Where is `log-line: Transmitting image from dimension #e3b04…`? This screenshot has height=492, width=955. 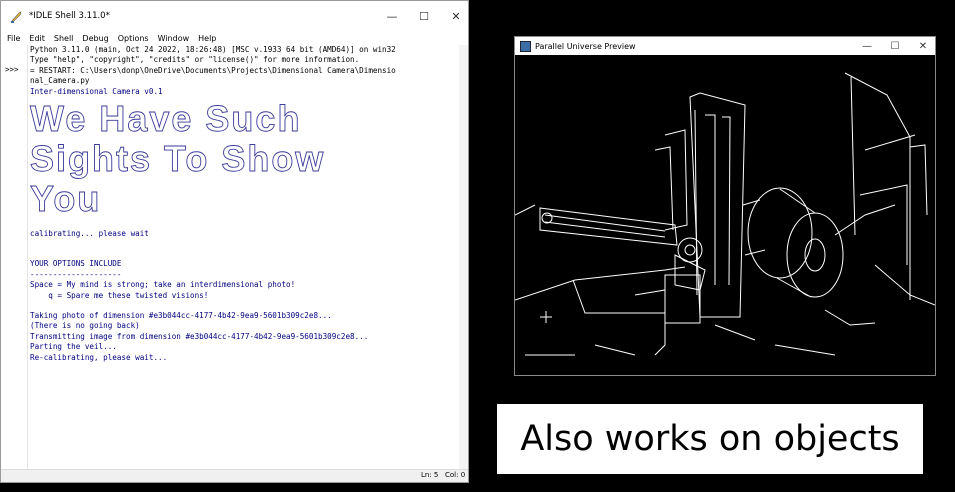
log-line: Transmitting image from dimension #e3b04… is located at coordinates (199, 336).